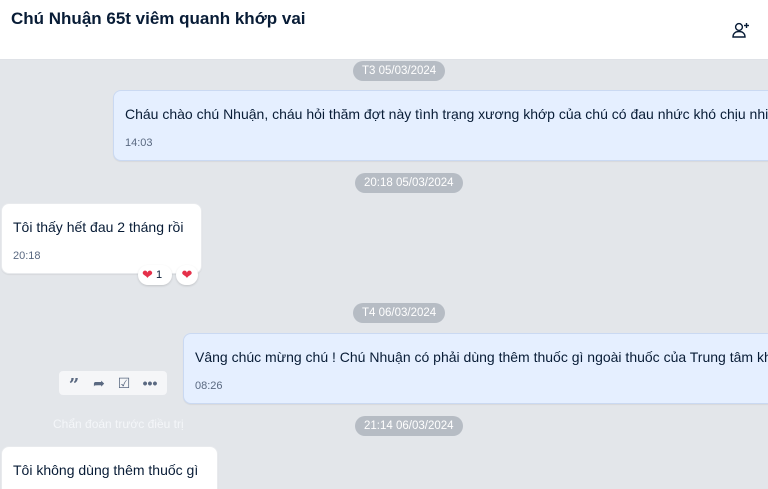 The height and width of the screenshot is (489, 768). I want to click on reaction-count: 1, so click(159, 275).